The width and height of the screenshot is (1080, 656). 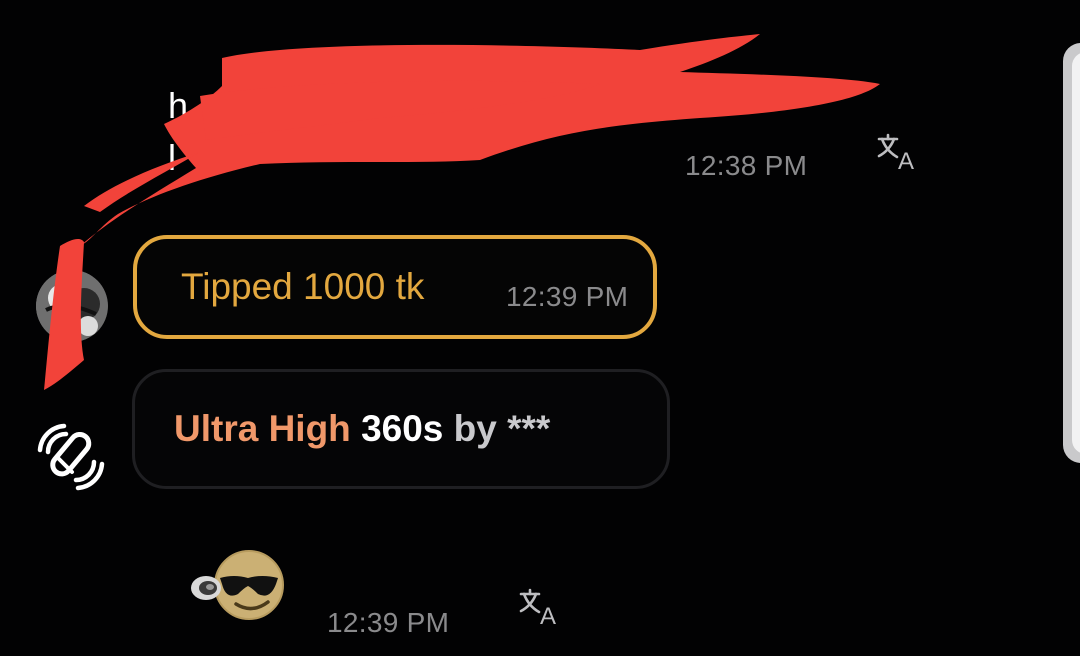 I want to click on sunglasses-emoji, so click(x=236, y=585).